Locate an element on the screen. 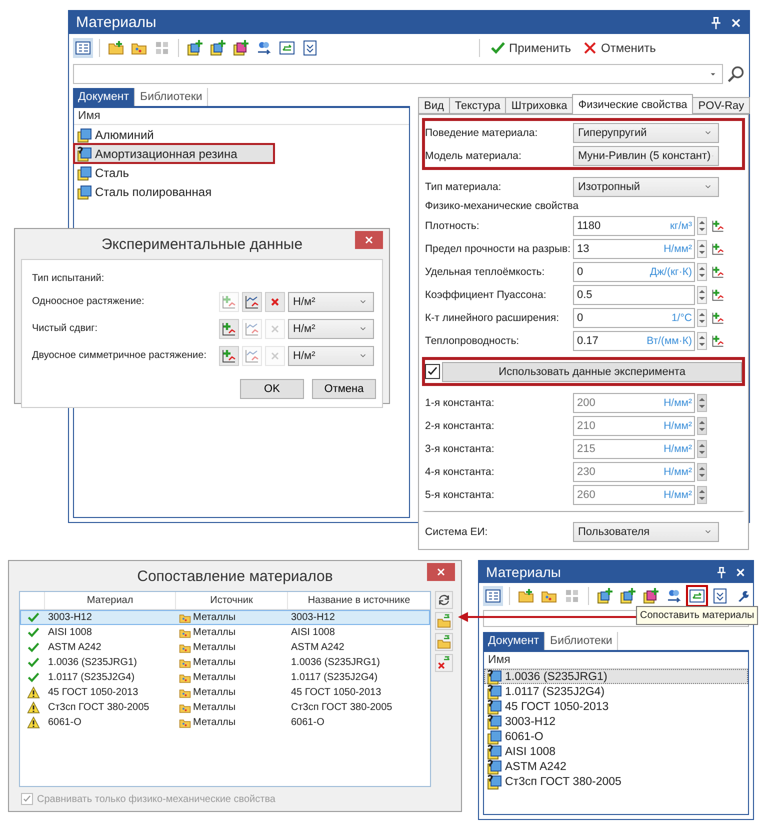  material-item: Сталь is located at coordinates (241, 172).